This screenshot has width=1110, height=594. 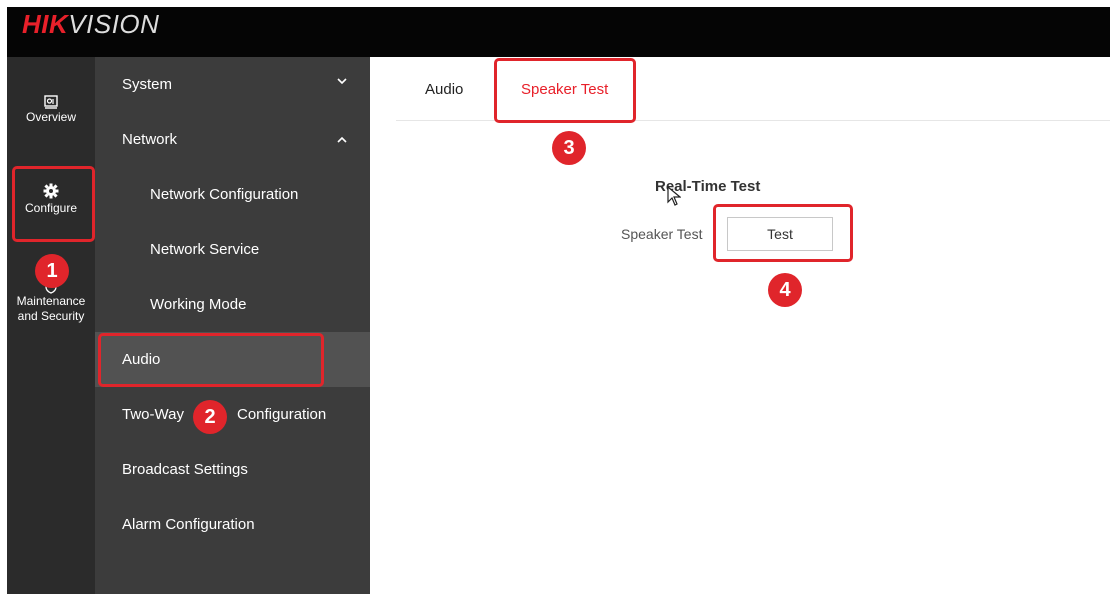 What do you see at coordinates (674, 196) in the screenshot?
I see `mouse-cursor-icon` at bounding box center [674, 196].